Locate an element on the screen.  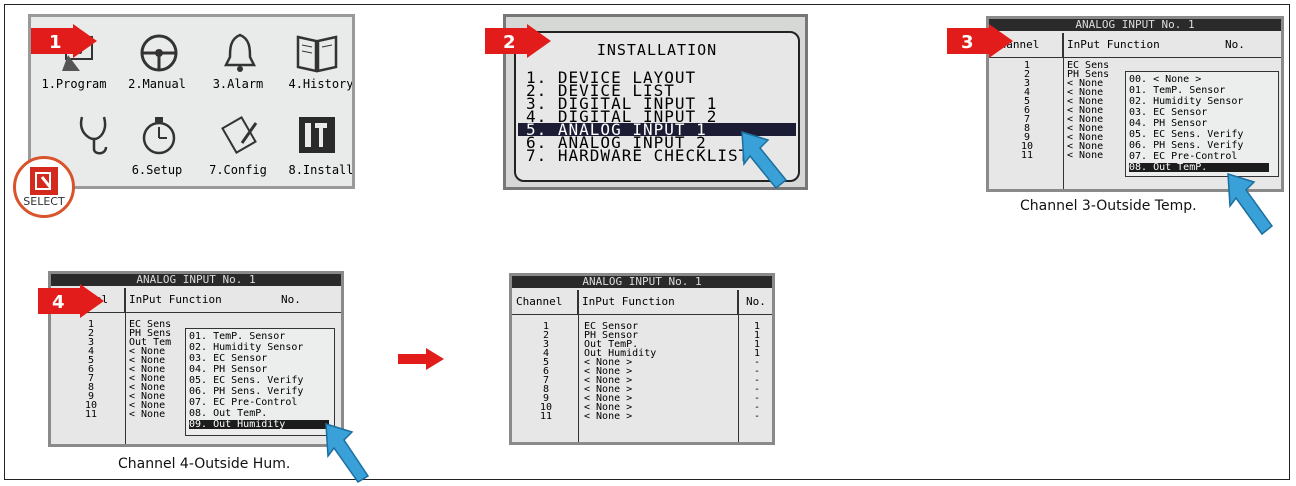
list-item: - is located at coordinates (757, 416).